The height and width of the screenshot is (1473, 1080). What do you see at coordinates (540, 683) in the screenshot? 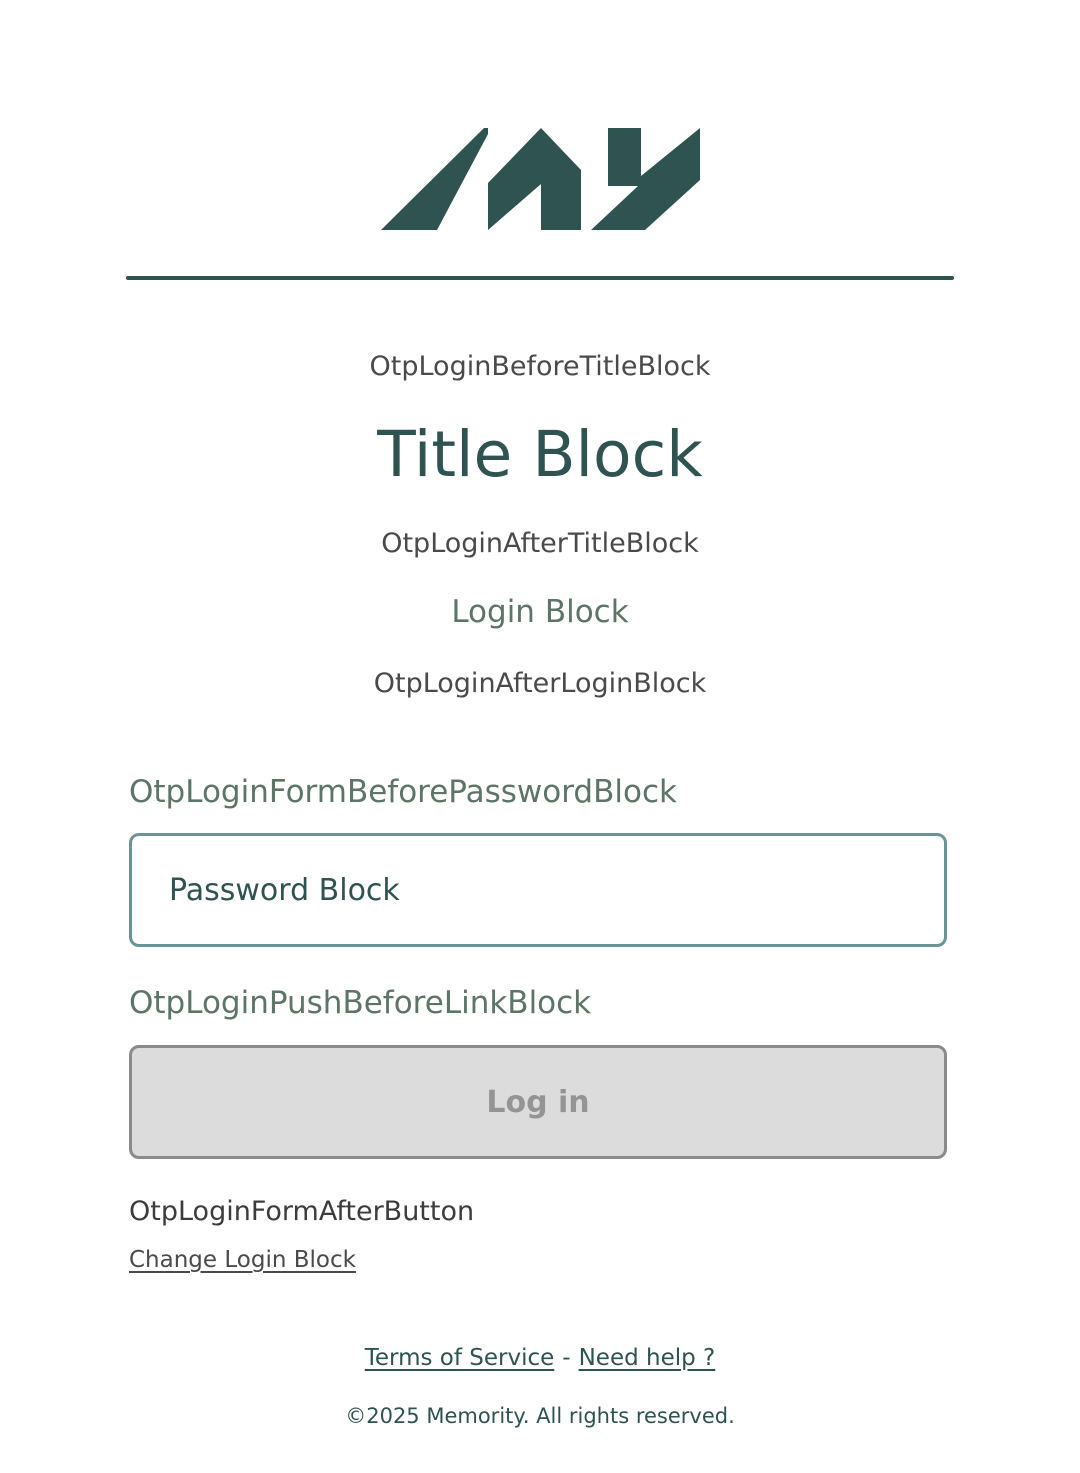
I see `after-login-block: OtpLoginAfterLoginBlock` at bounding box center [540, 683].